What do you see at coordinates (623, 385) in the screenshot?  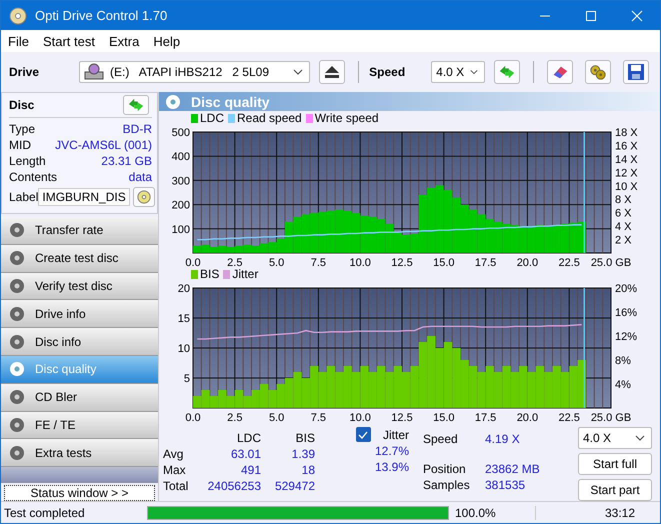 I see `axis-label: 4%` at bounding box center [623, 385].